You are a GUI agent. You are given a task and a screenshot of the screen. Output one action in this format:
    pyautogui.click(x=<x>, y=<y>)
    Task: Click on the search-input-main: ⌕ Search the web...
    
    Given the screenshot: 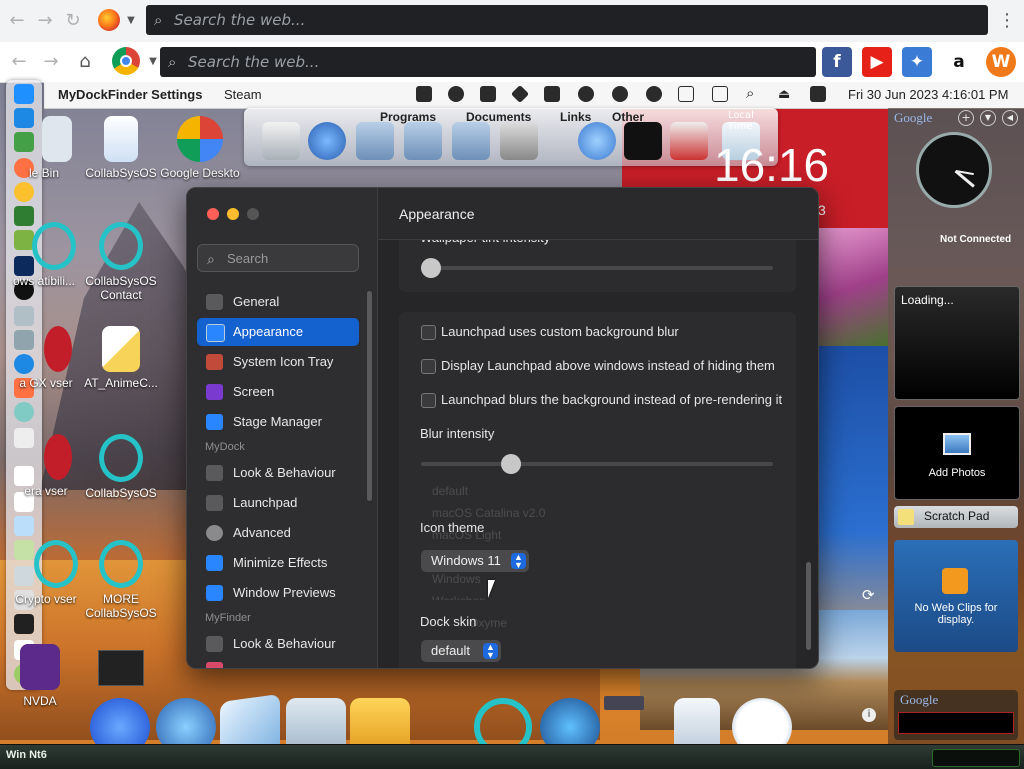 What is the action you would take?
    pyautogui.click(x=488, y=62)
    